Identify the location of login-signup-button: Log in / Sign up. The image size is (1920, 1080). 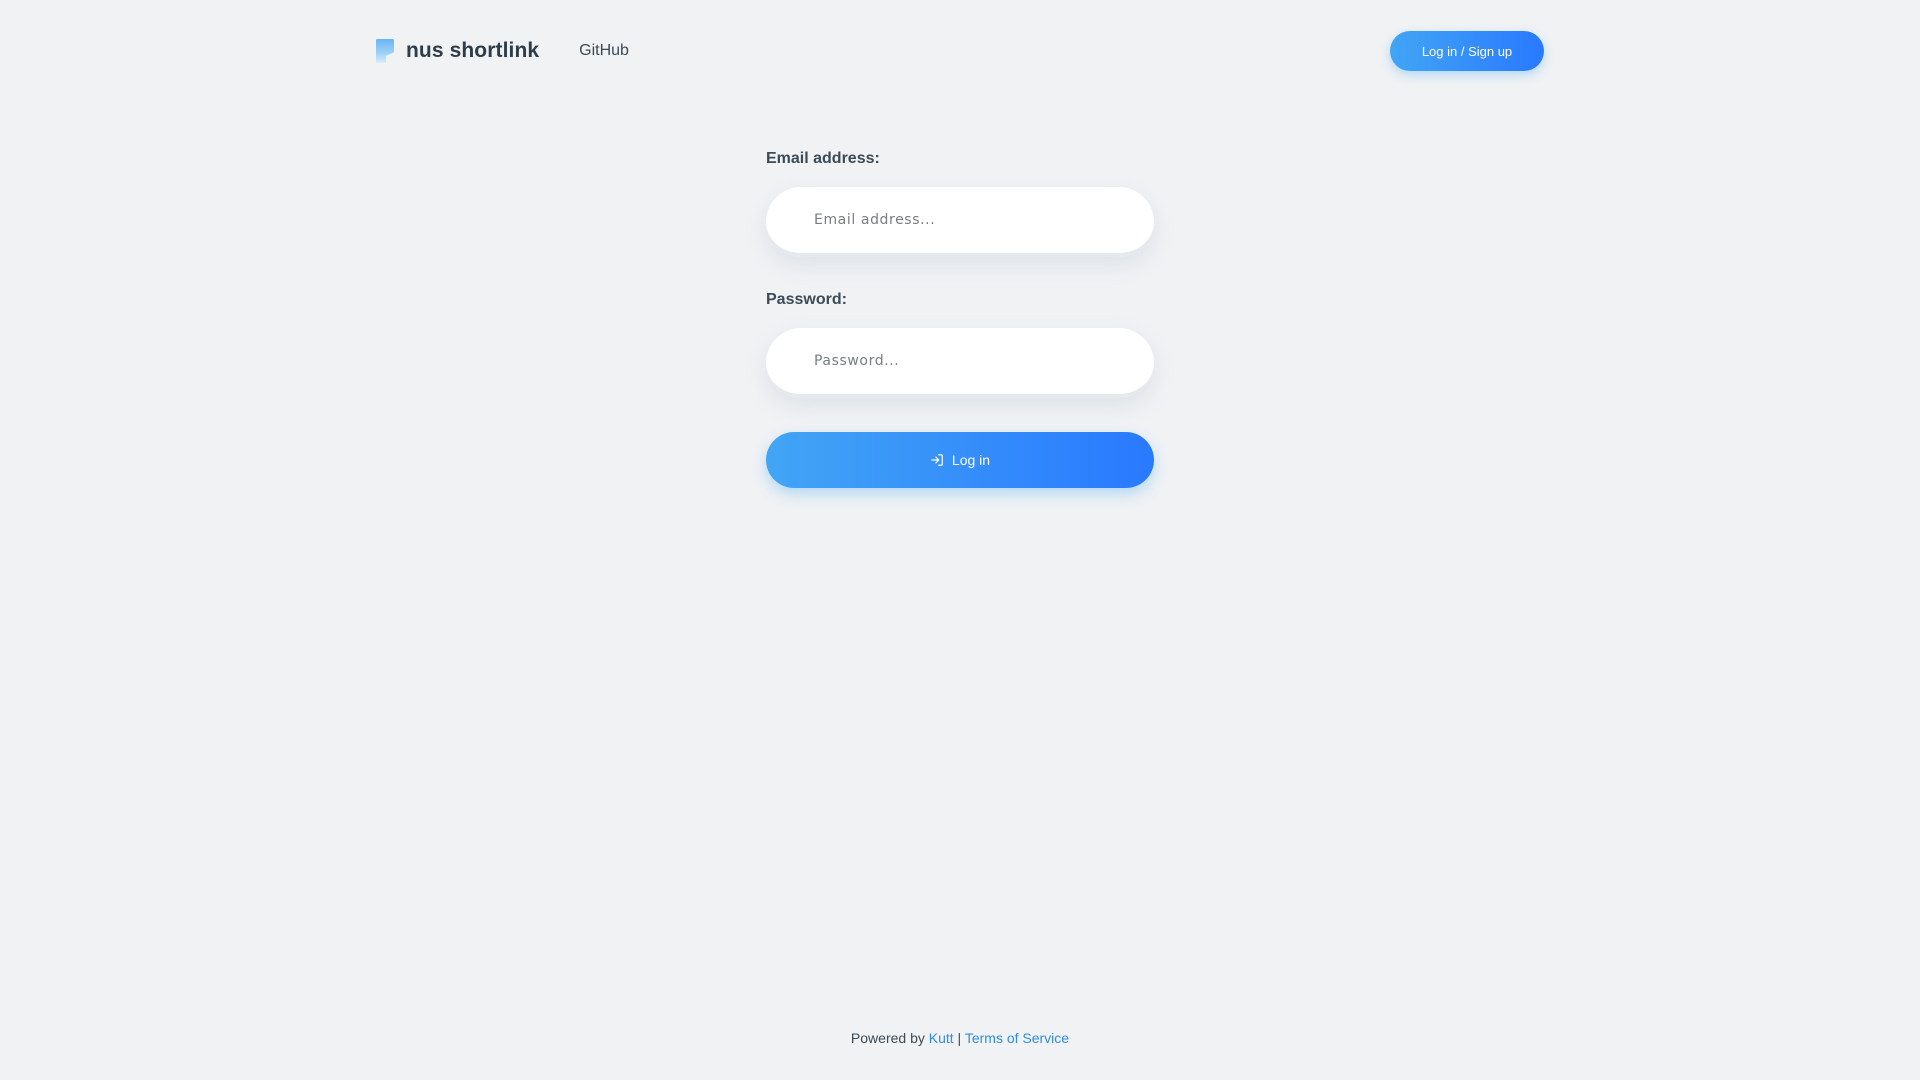
(1467, 51).